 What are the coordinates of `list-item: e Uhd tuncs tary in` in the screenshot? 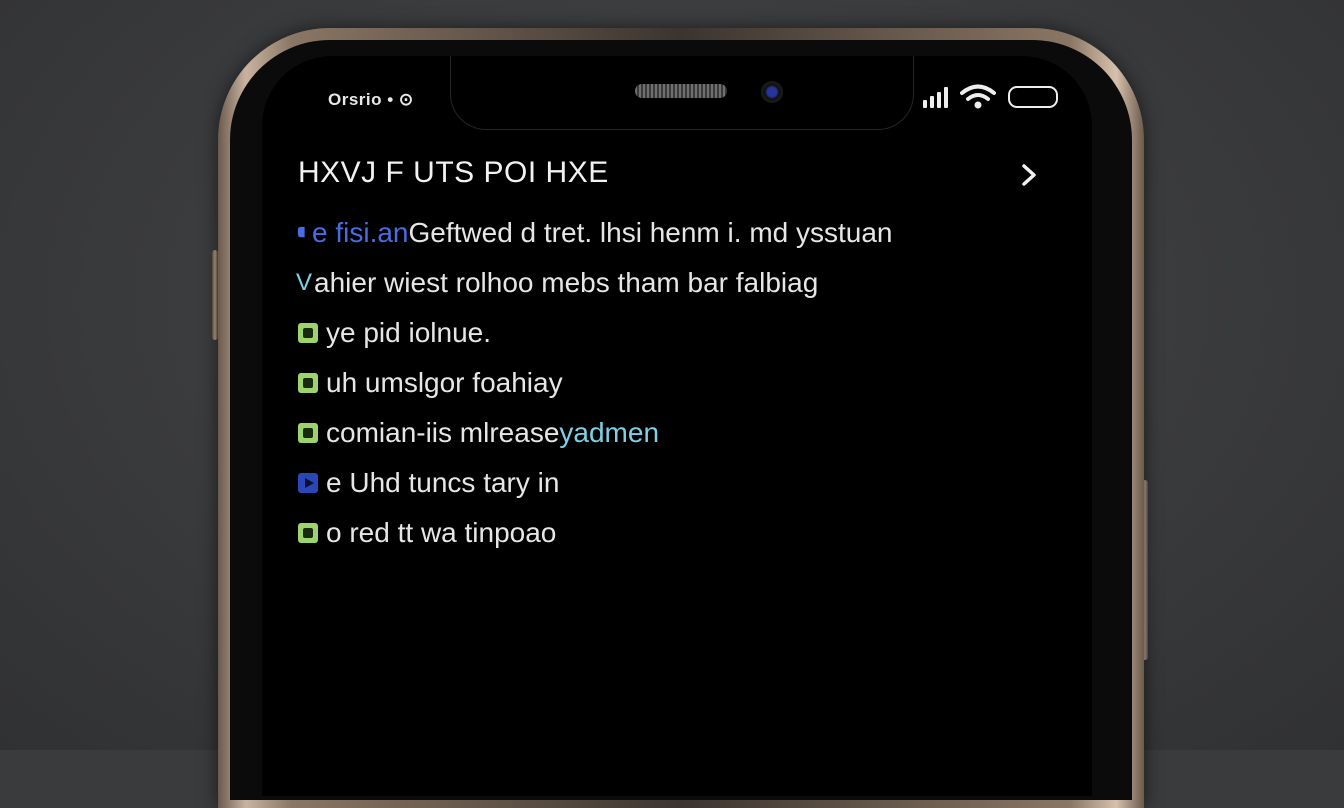 It's located at (676, 483).